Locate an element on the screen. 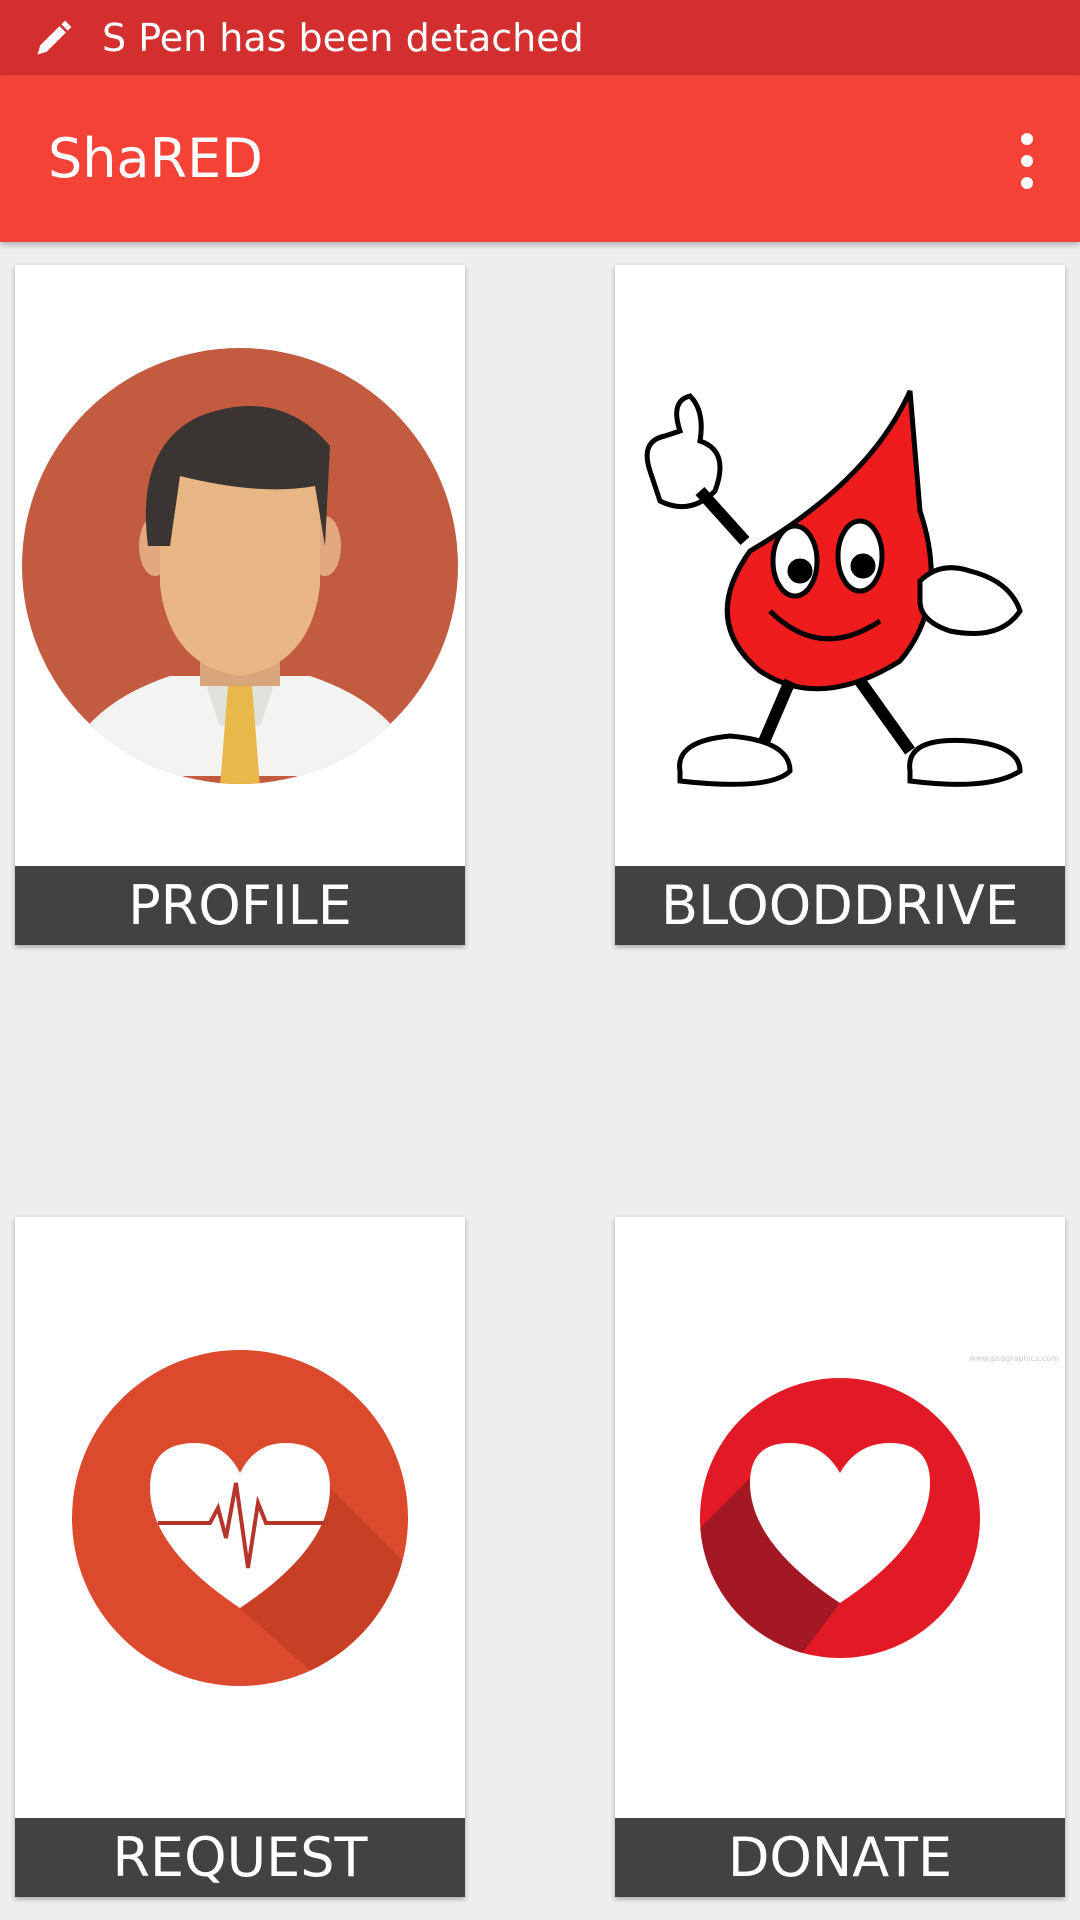 The image size is (1080, 1920). notification-text: S Pen has been detached is located at coordinates (343, 37).